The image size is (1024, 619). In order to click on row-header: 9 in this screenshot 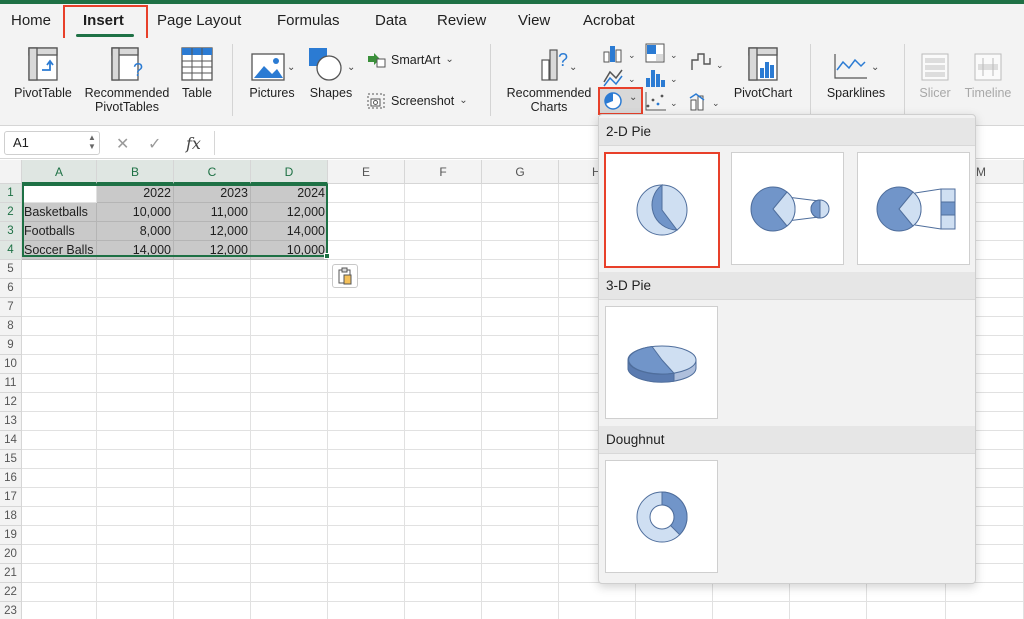, I will do `click(11, 345)`.